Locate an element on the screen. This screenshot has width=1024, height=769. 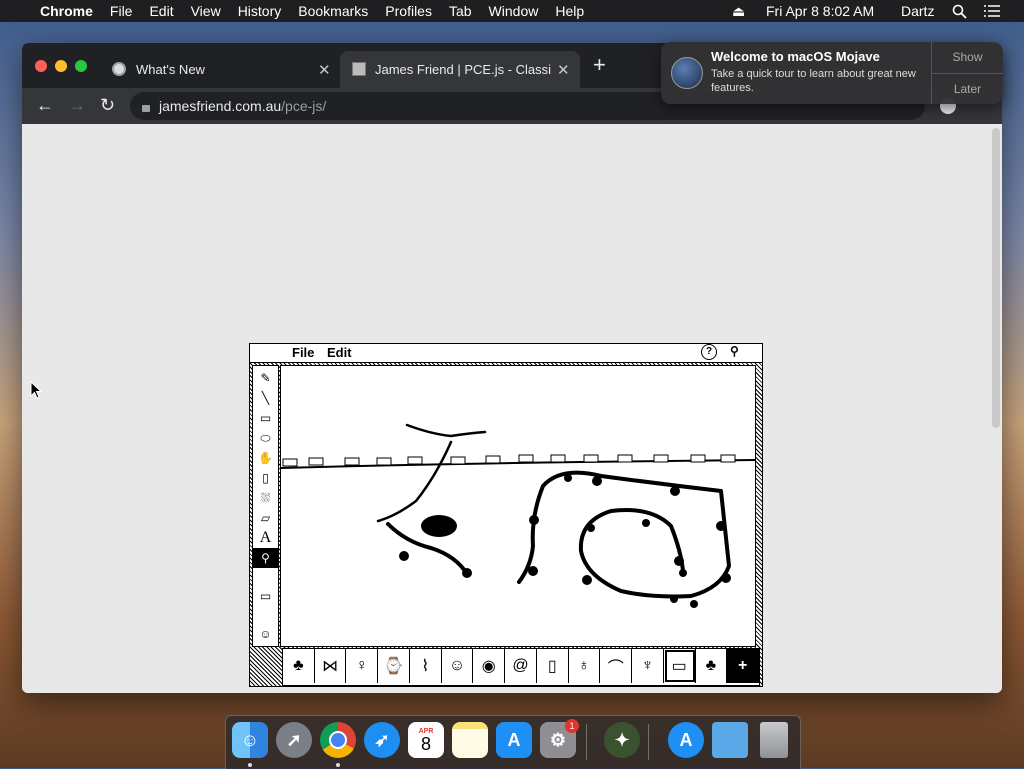
clock: Fri Apr 8 8:02 AM is located at coordinates (820, 11).